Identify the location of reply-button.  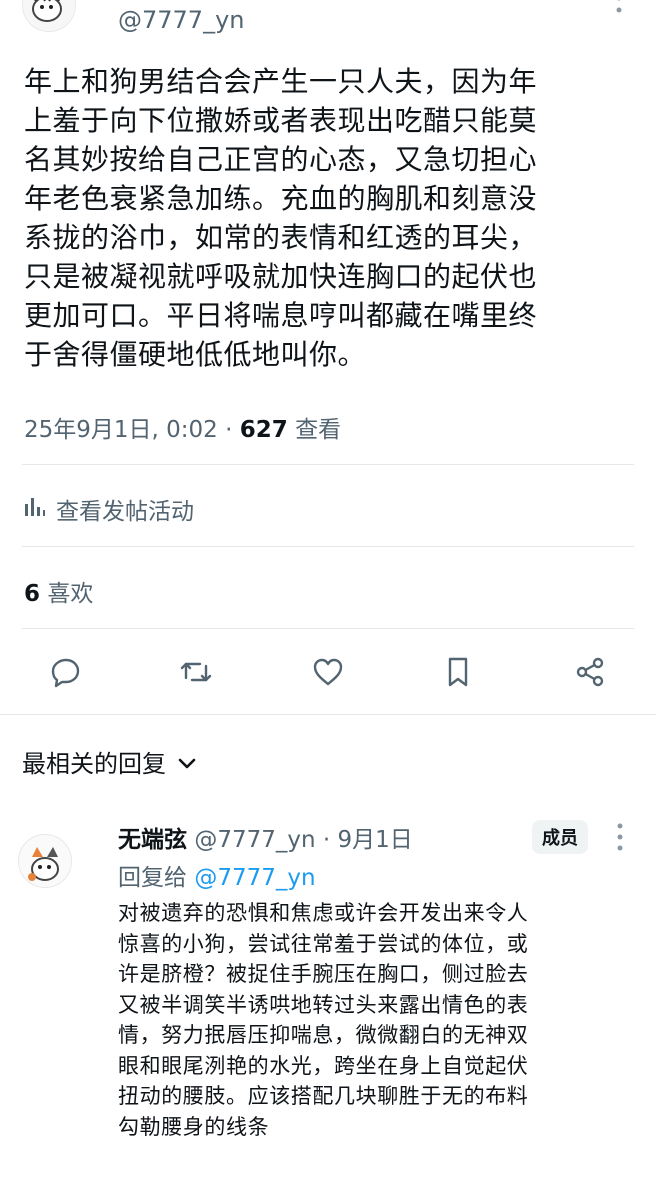
(66, 672).